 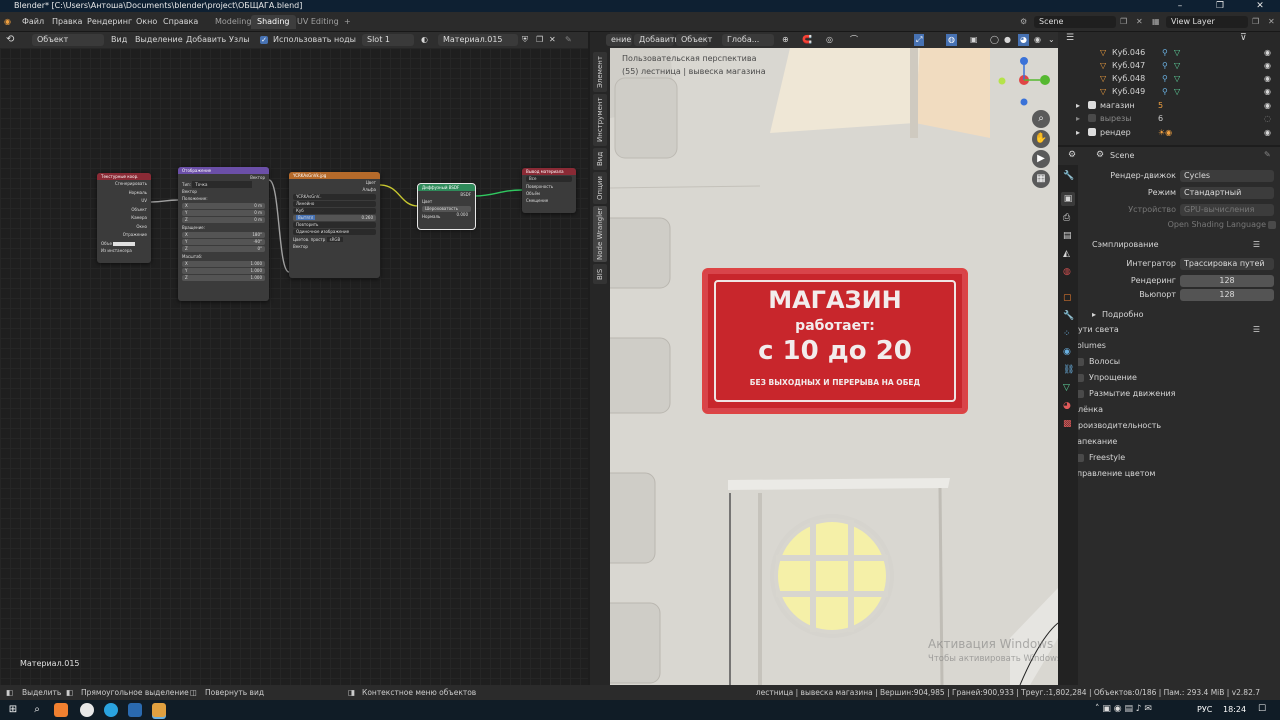 What do you see at coordinates (1067, 272) in the screenshot?
I see `world-tab-icon: ◍` at bounding box center [1067, 272].